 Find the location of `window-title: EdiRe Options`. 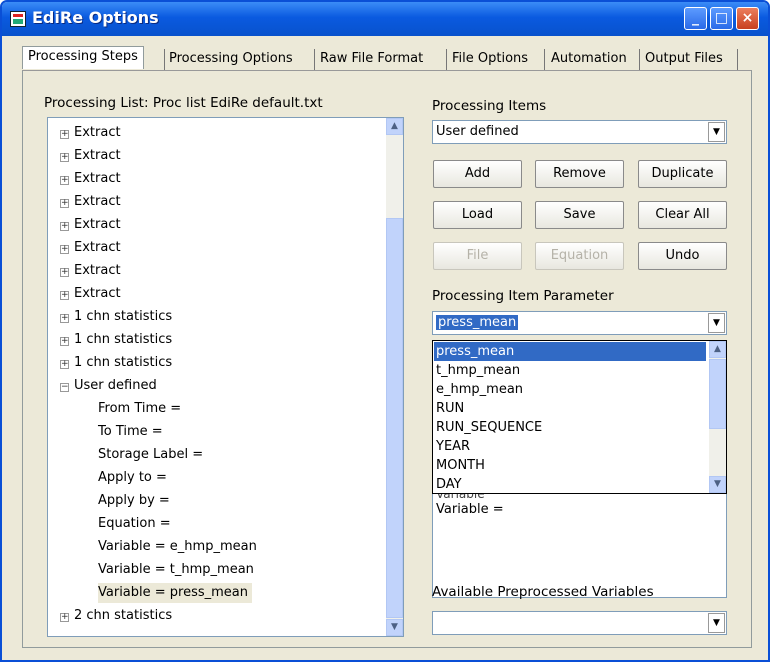

window-title: EdiRe Options is located at coordinates (95, 17).